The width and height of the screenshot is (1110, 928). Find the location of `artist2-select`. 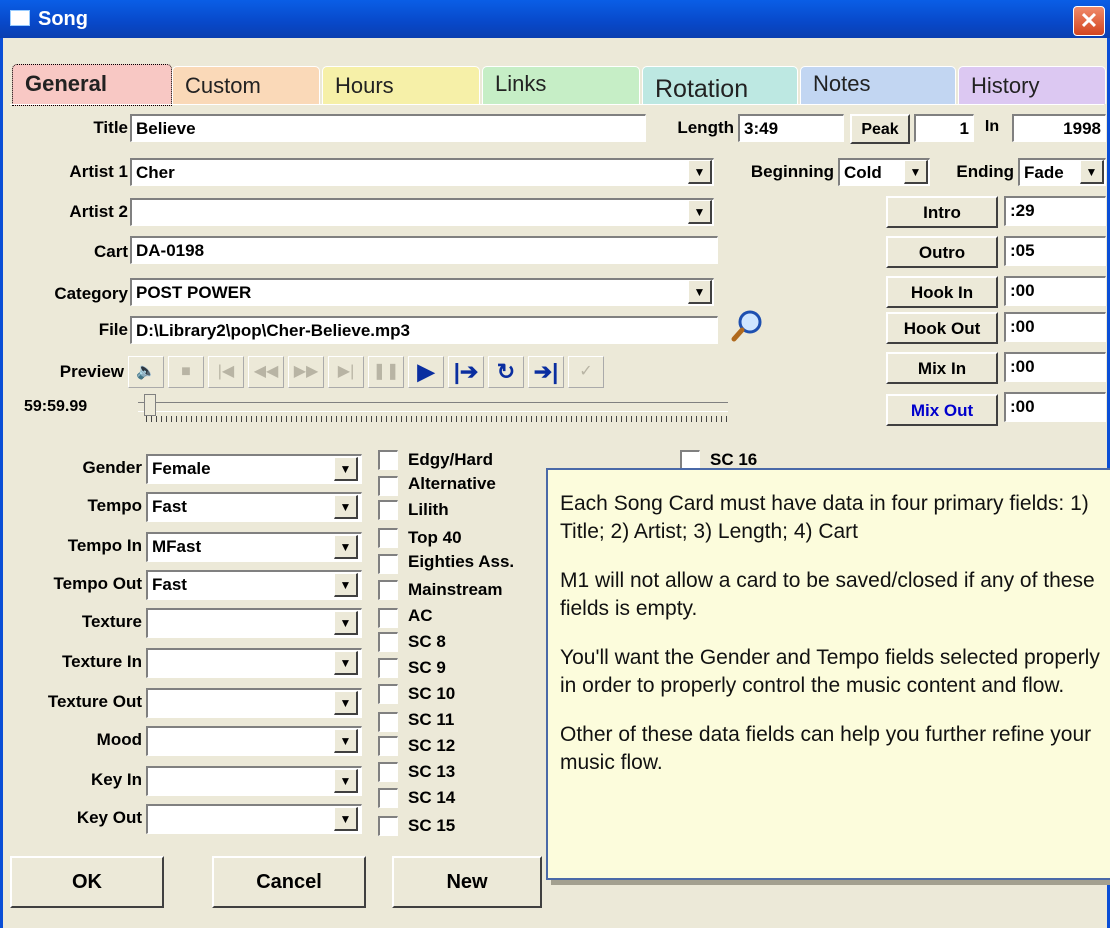

artist2-select is located at coordinates (422, 212).